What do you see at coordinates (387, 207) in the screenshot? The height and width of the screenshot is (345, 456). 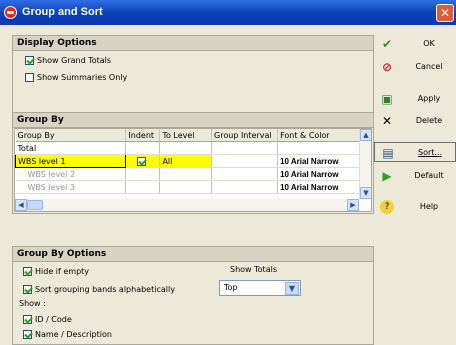 I see `help-icon: ?` at bounding box center [387, 207].